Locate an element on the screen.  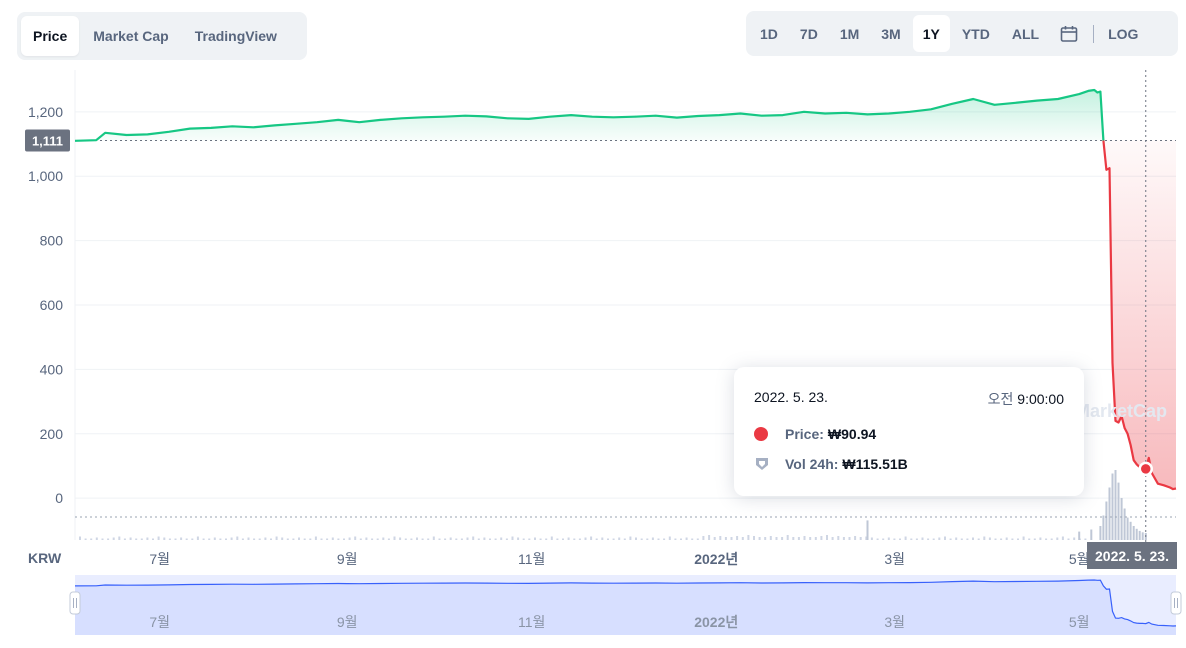
tooltip-volume-value: ₩115.51B is located at coordinates (875, 464).